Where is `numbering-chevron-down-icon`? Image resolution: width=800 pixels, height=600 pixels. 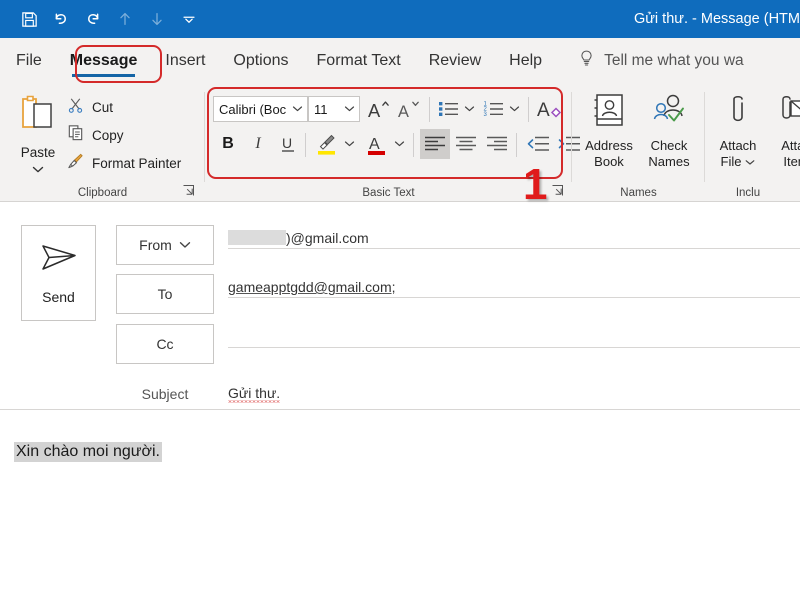 numbering-chevron-down-icon is located at coordinates (514, 109).